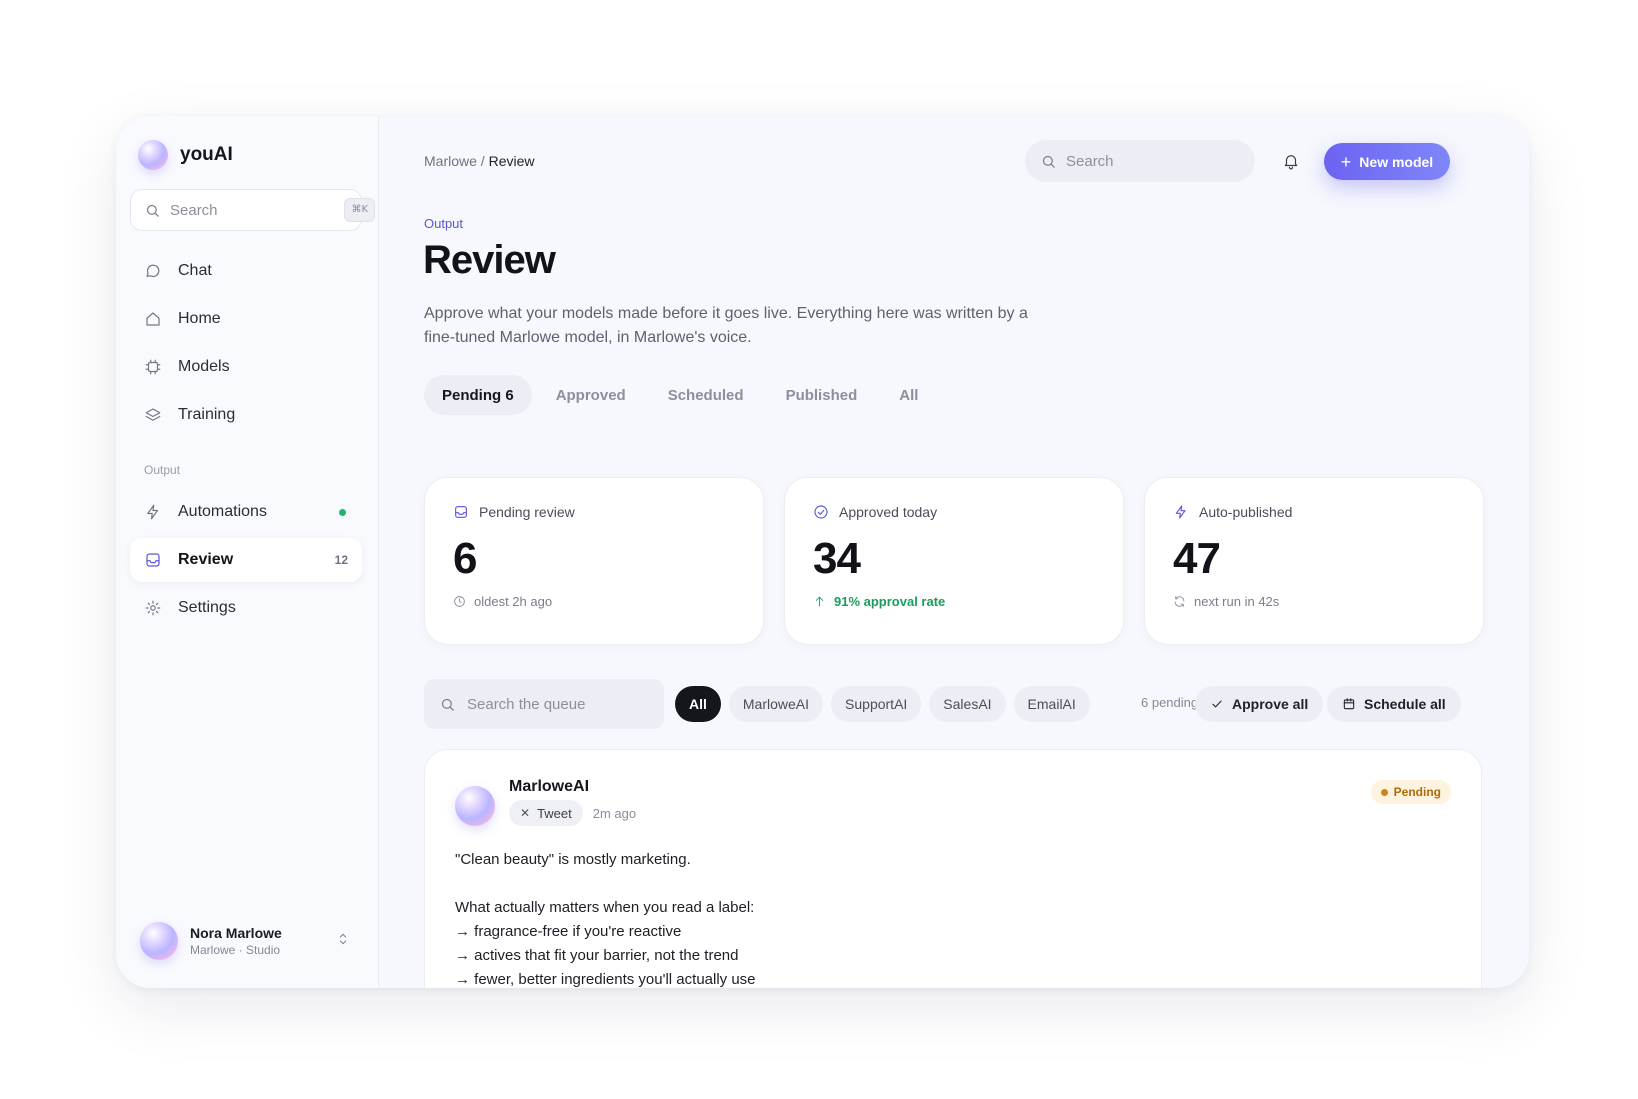  Describe the element at coordinates (1246, 512) in the screenshot. I see `stat-label: Auto-published` at that location.